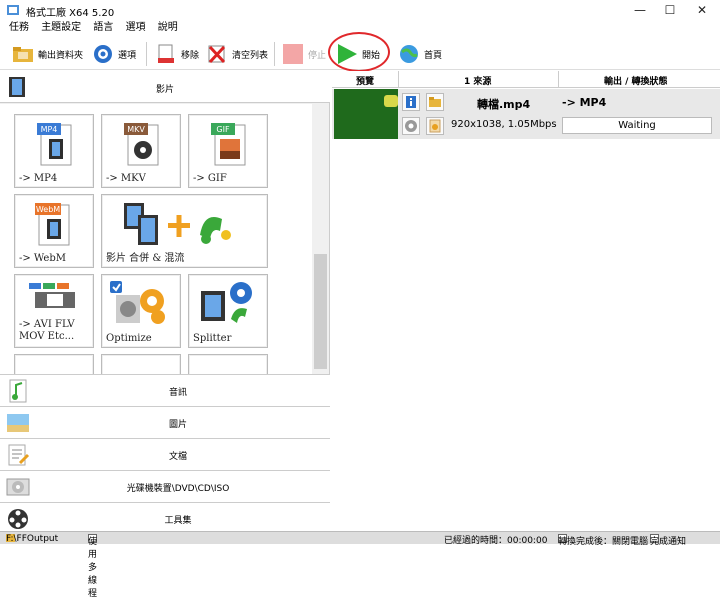 The image size is (720, 599). I want to click on window-title: 格式工廠 X64 5.20, so click(70, 13).